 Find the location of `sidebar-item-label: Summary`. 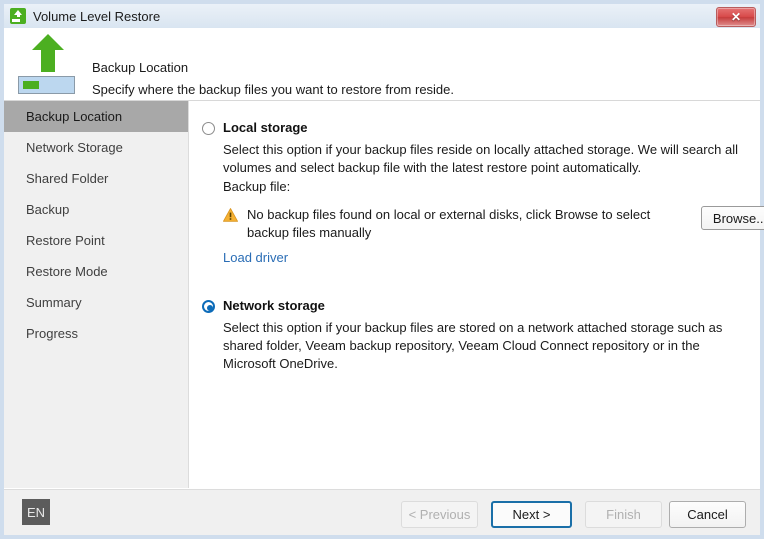

sidebar-item-label: Summary is located at coordinates (54, 302).